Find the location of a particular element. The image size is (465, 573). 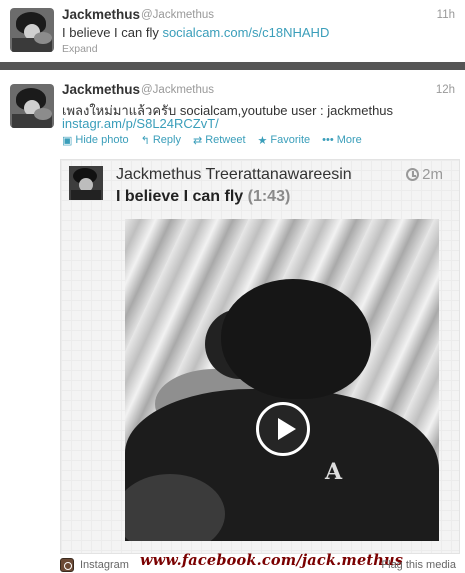

tweet-link: socialcam.com/s/c18NHAHD is located at coordinates (245, 32).